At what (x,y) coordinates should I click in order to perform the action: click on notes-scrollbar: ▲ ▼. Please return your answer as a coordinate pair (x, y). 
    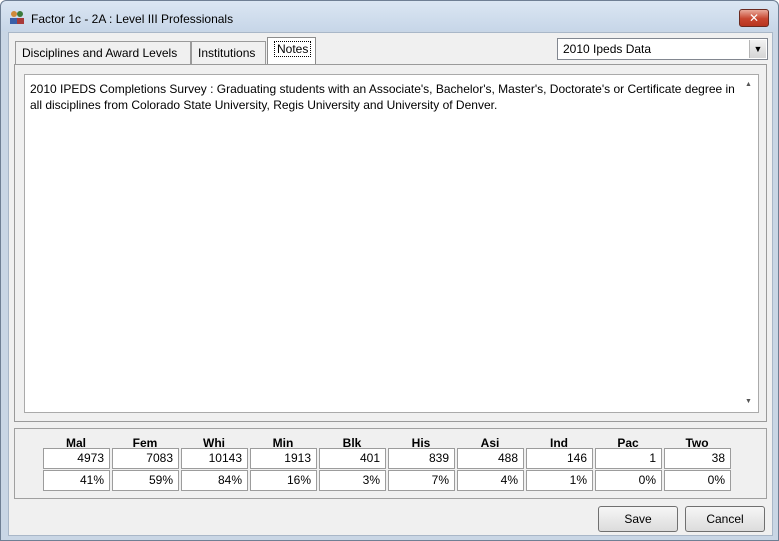
    Looking at the image, I should click on (748, 243).